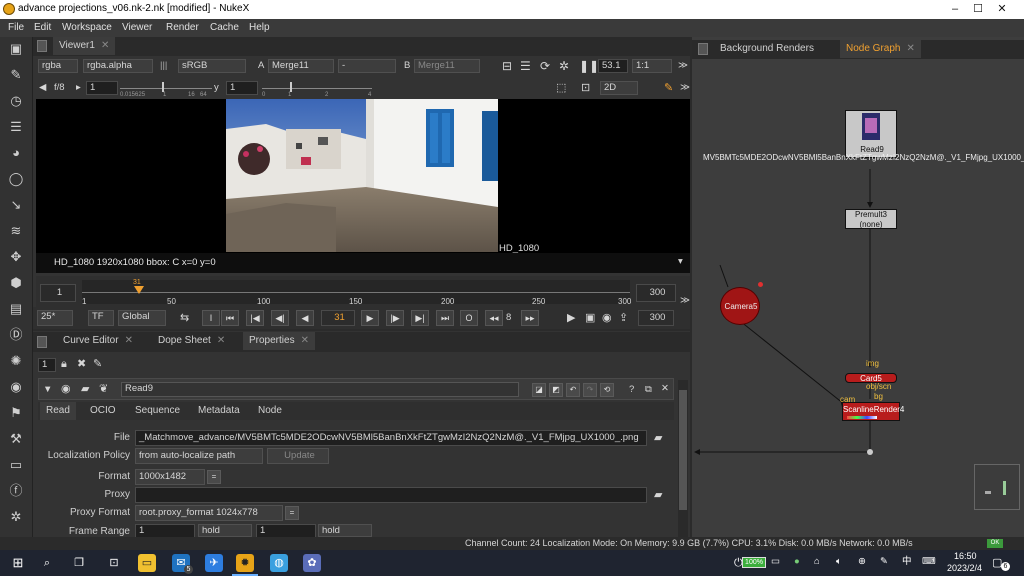  I want to click on nuke-taskbar-icon: ✹, so click(245, 563).